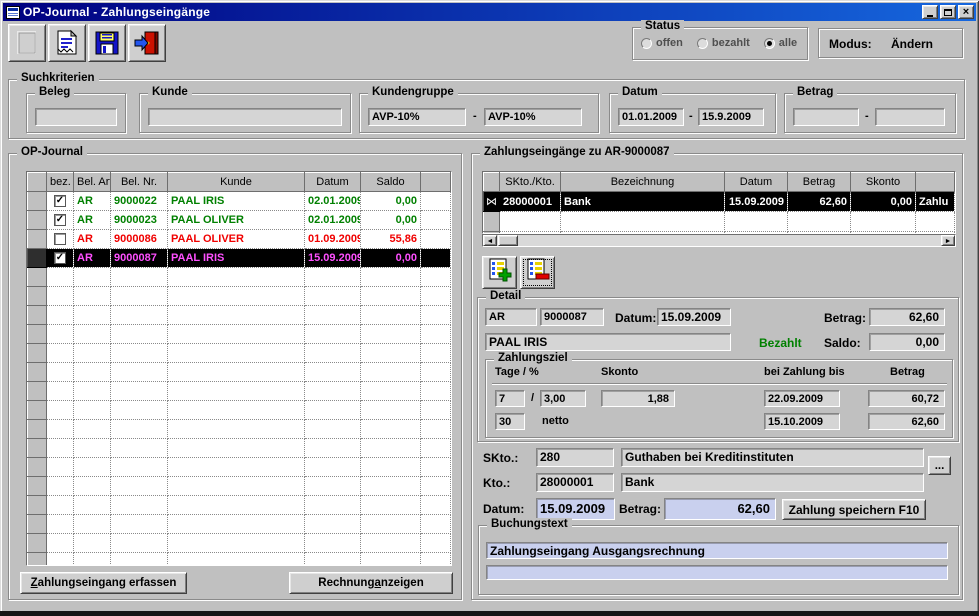  What do you see at coordinates (772, 482) in the screenshot?
I see `kto-name-field: Bank` at bounding box center [772, 482].